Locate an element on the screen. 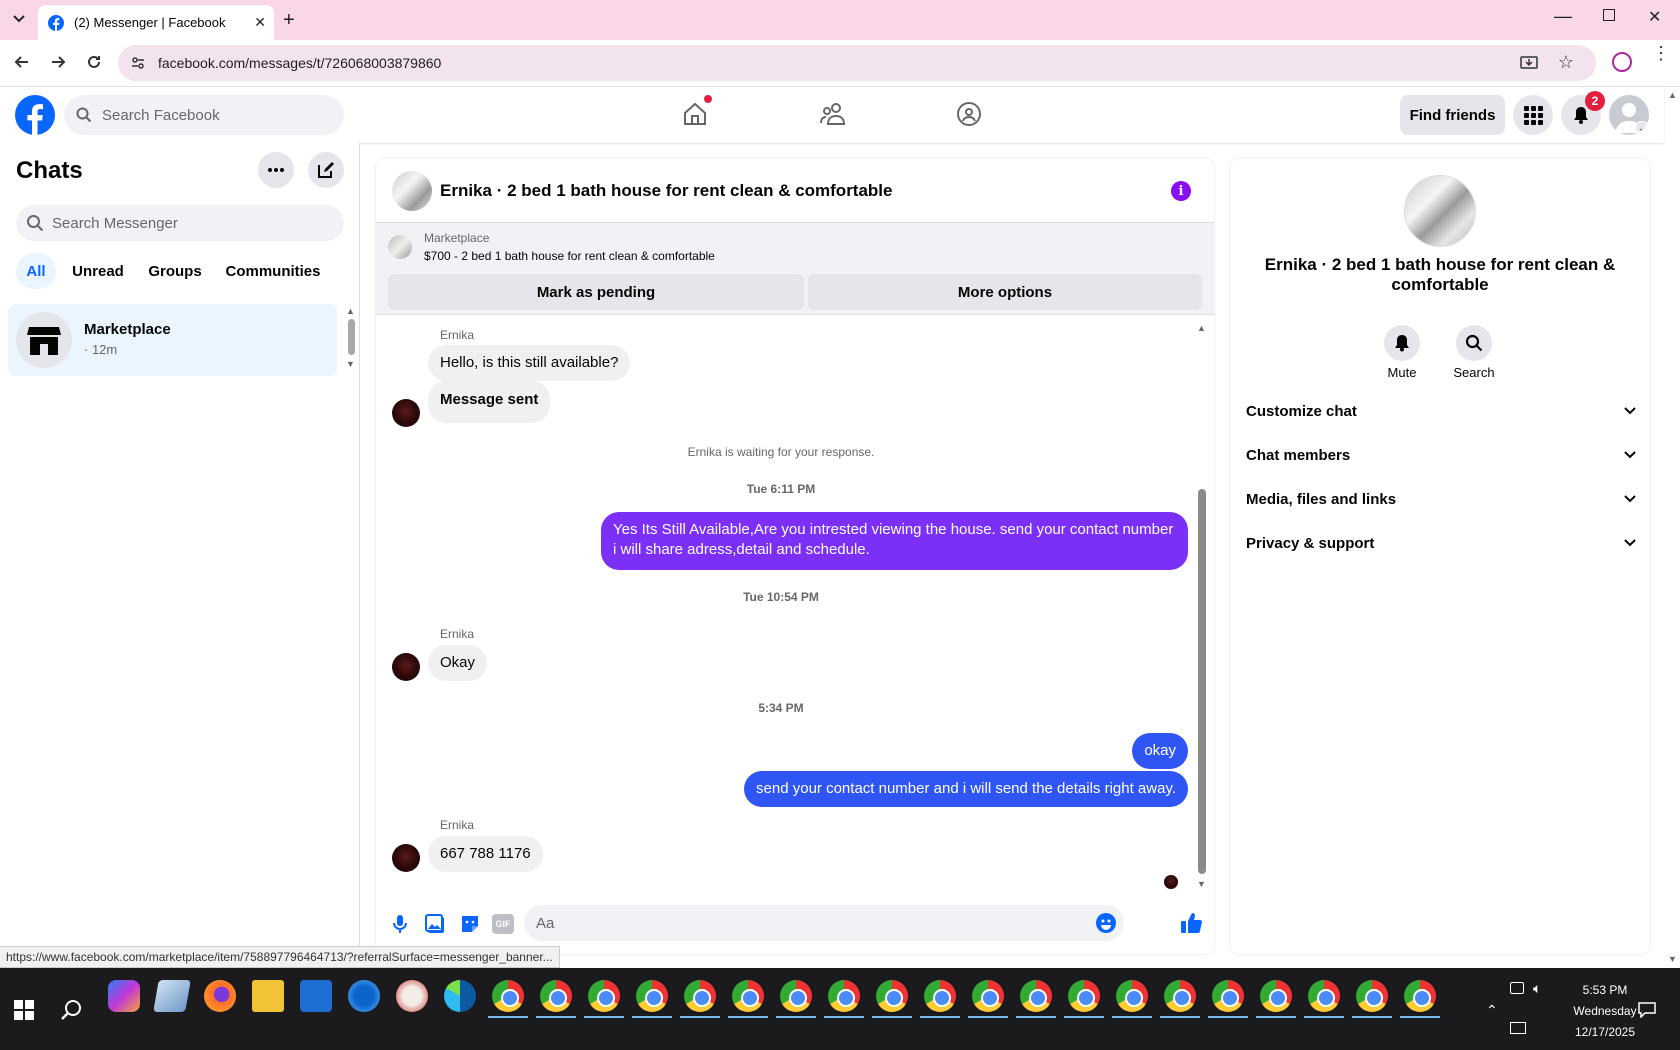  conversation-item-marketplace: Marketplace · 12m is located at coordinates (172, 340).